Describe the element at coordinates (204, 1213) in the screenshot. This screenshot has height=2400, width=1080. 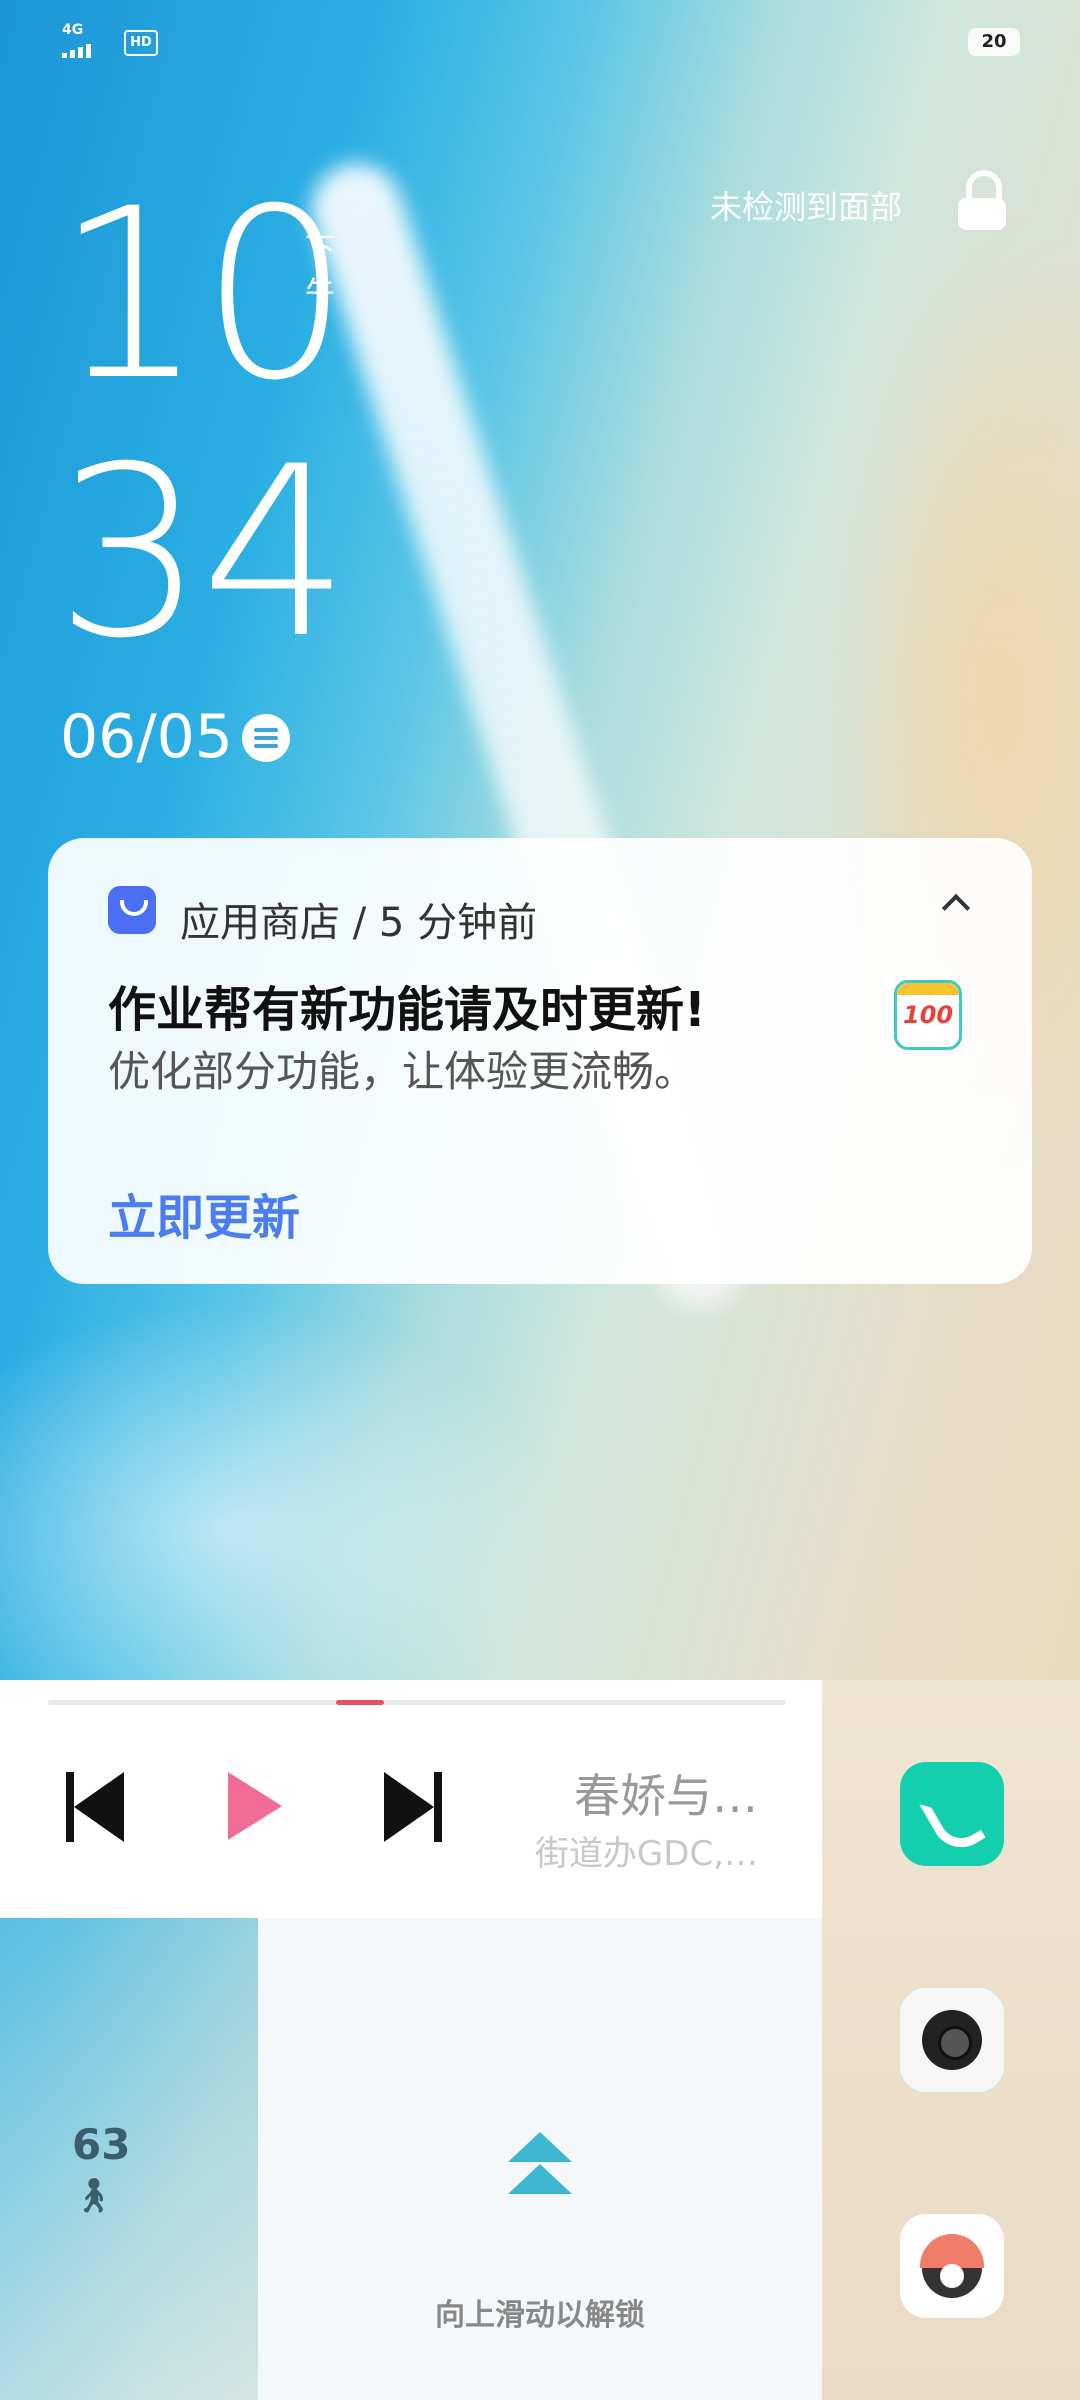
I see `update-now-button: 立即更新` at that location.